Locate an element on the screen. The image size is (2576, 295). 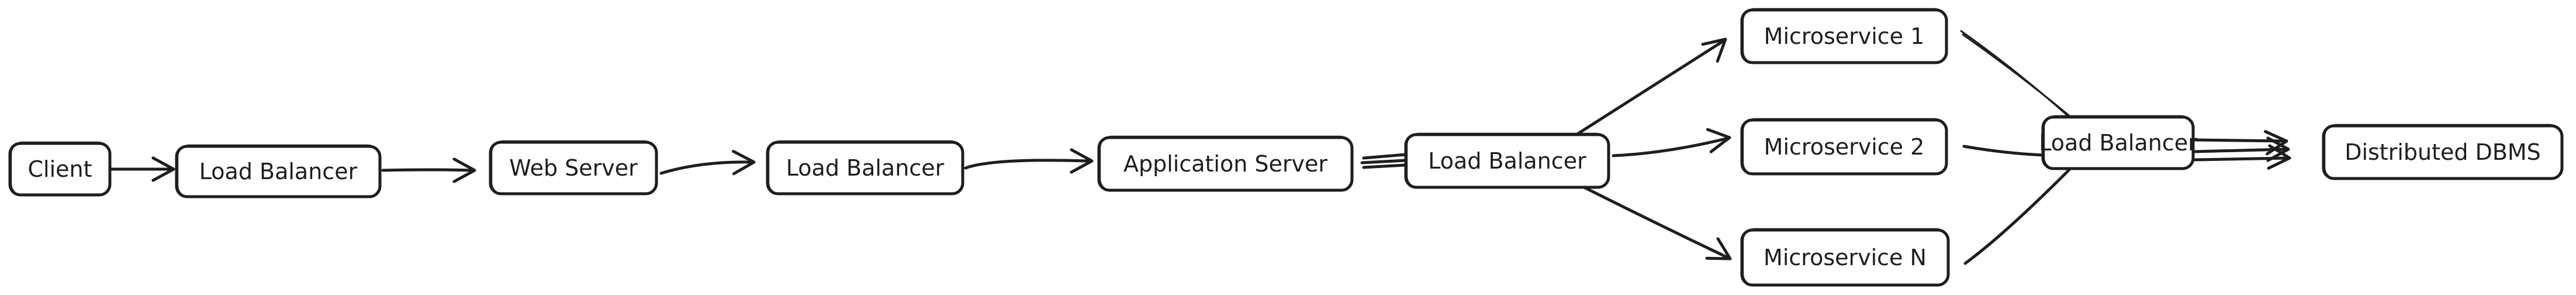
edge-ms1-to-lb4 is located at coordinates (2016, 74).